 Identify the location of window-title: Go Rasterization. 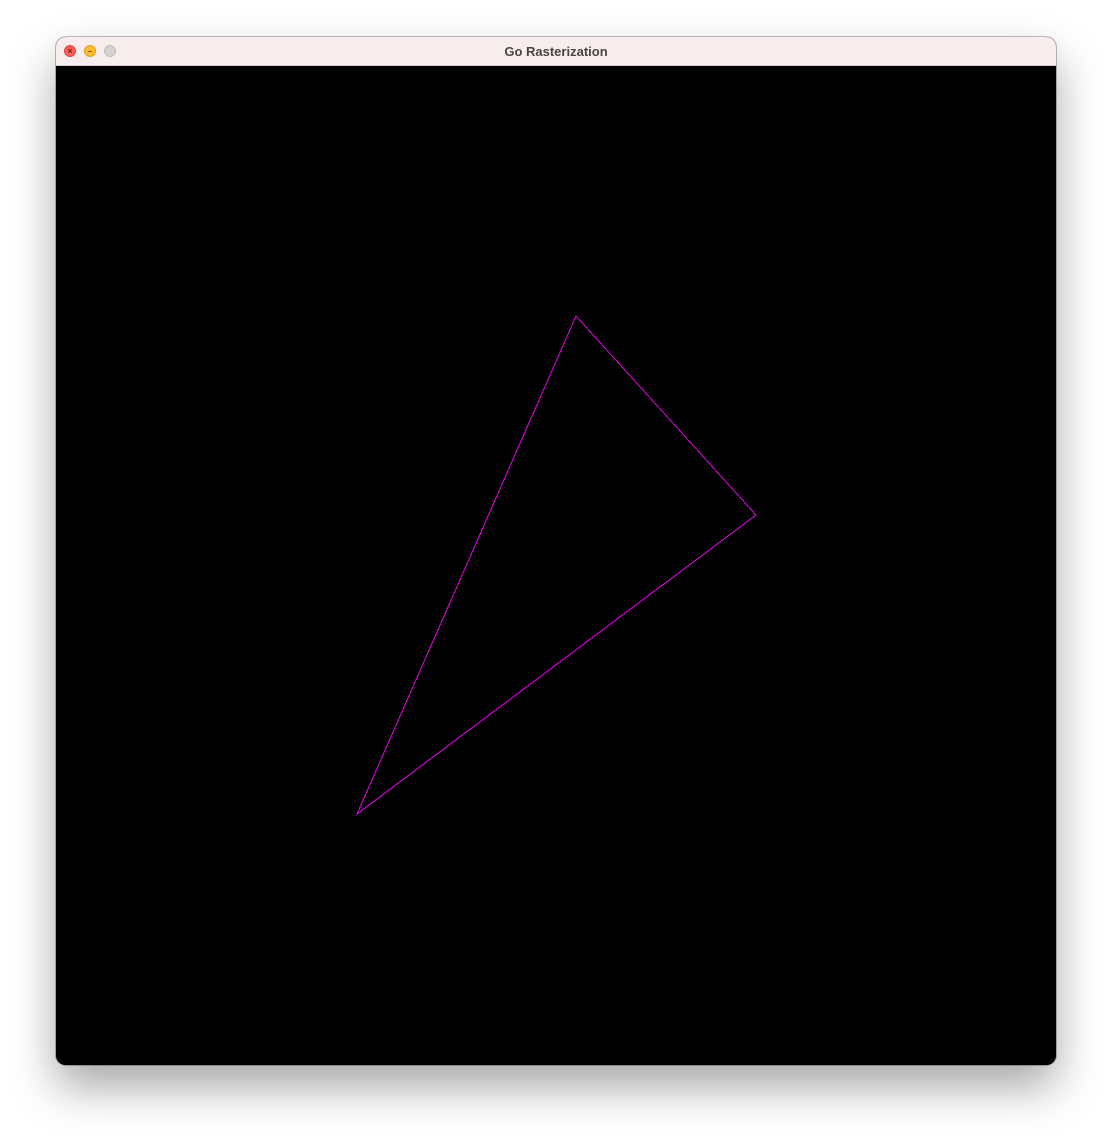
(556, 51).